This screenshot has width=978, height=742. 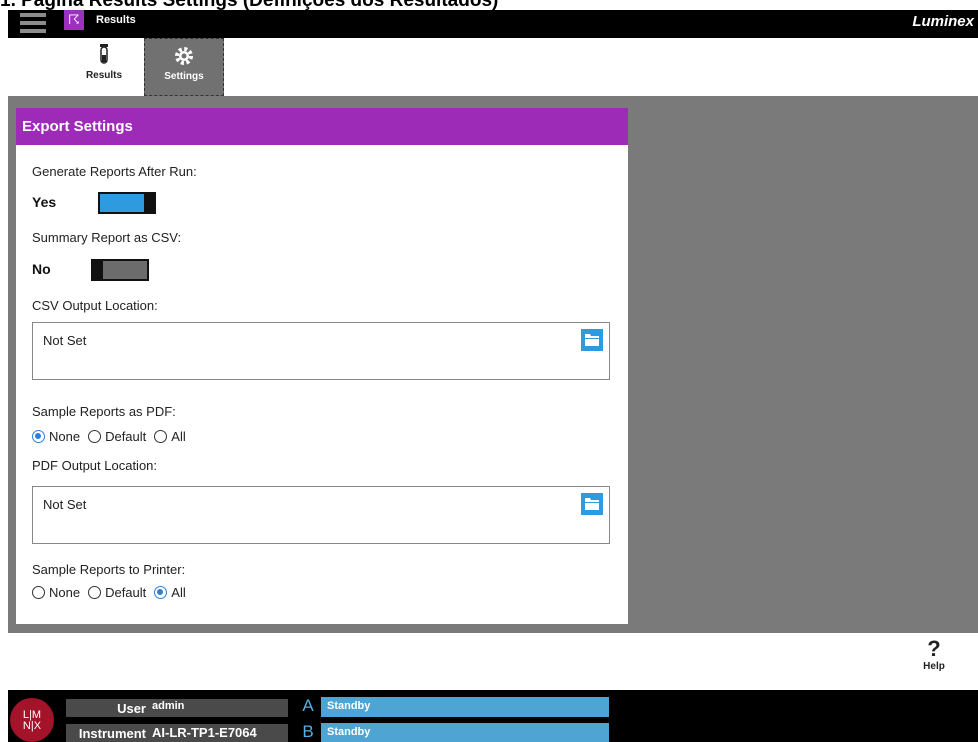 I want to click on user-value: admin, so click(x=168, y=706).